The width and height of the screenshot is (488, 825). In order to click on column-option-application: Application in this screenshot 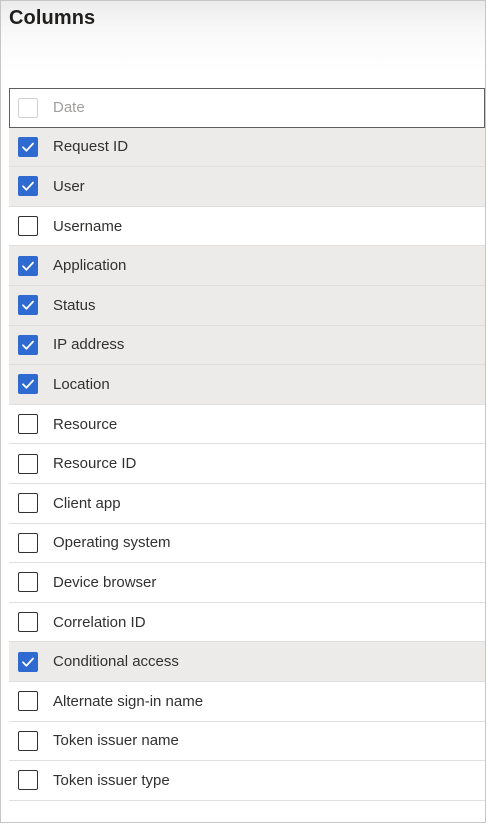, I will do `click(247, 266)`.